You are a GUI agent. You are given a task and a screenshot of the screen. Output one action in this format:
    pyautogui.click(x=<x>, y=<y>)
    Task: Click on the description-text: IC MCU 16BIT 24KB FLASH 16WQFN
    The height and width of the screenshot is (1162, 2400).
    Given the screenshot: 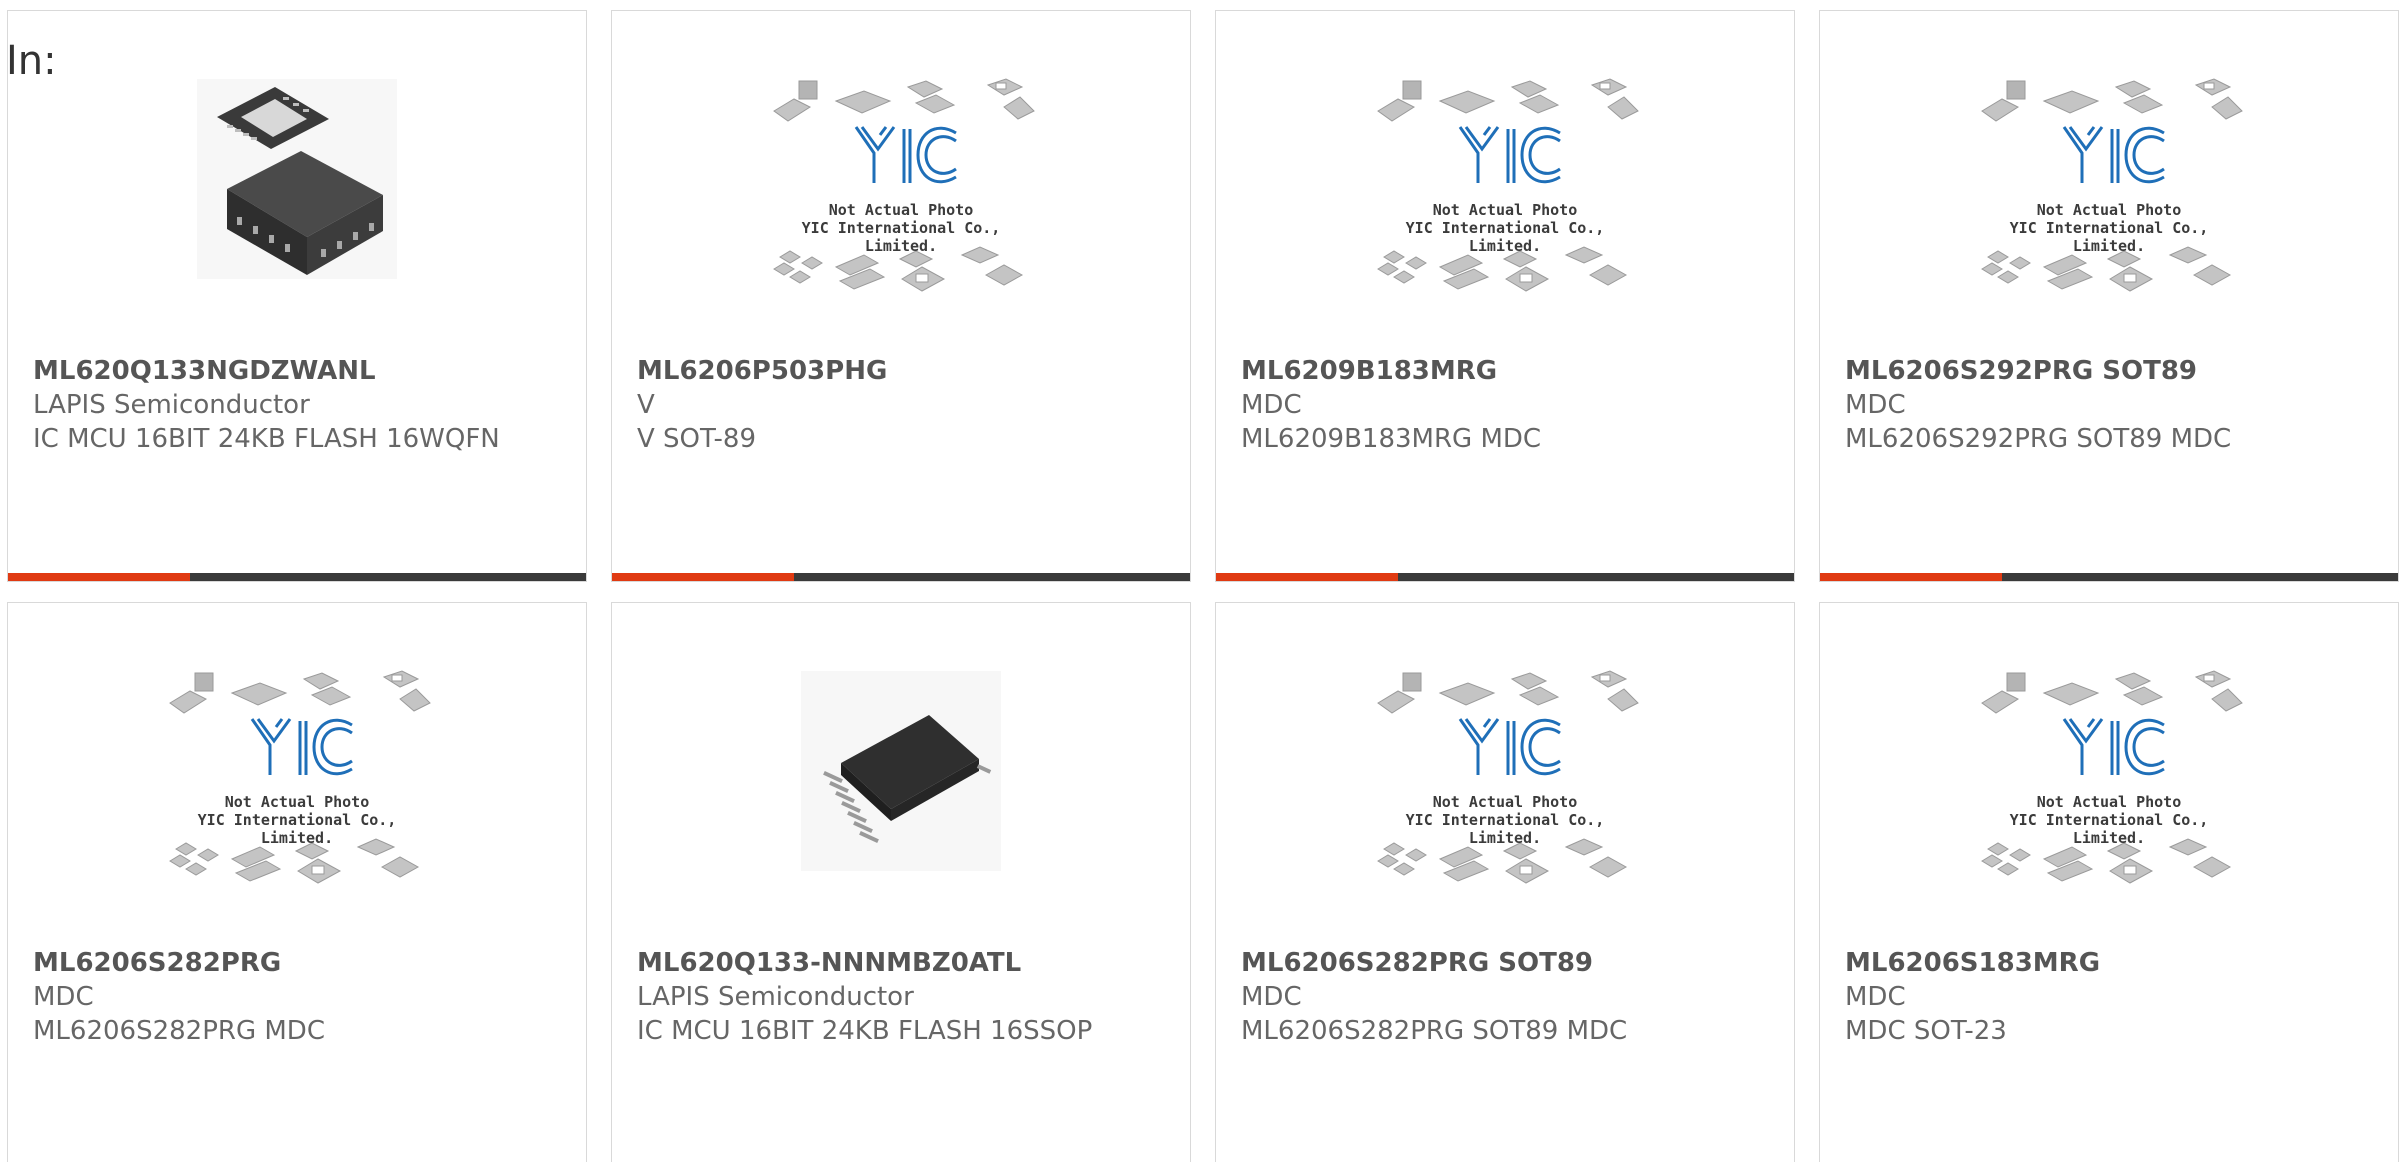 What is the action you would take?
    pyautogui.click(x=266, y=439)
    